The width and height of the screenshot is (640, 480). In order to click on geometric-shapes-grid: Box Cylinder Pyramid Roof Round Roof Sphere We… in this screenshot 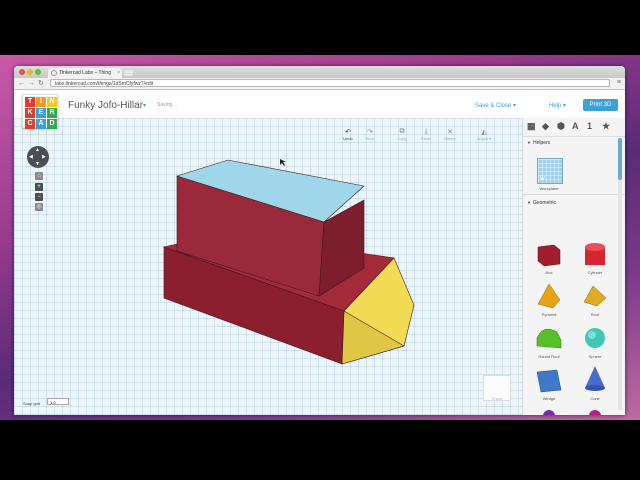, I will do `click(571, 329)`.